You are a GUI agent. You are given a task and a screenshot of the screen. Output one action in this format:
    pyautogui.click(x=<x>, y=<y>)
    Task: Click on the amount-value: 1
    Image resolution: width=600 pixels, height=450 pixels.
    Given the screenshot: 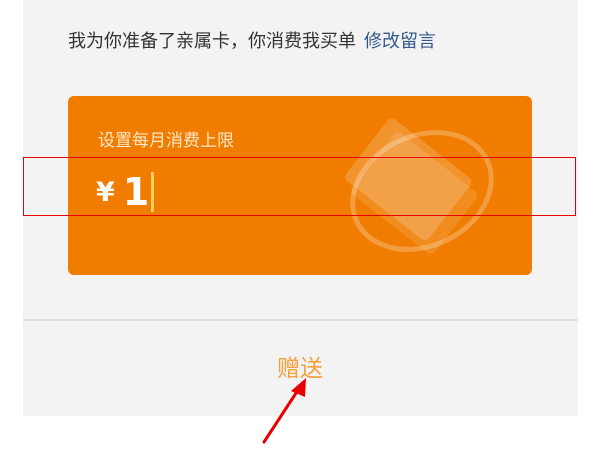 What is the action you would take?
    pyautogui.click(x=136, y=192)
    